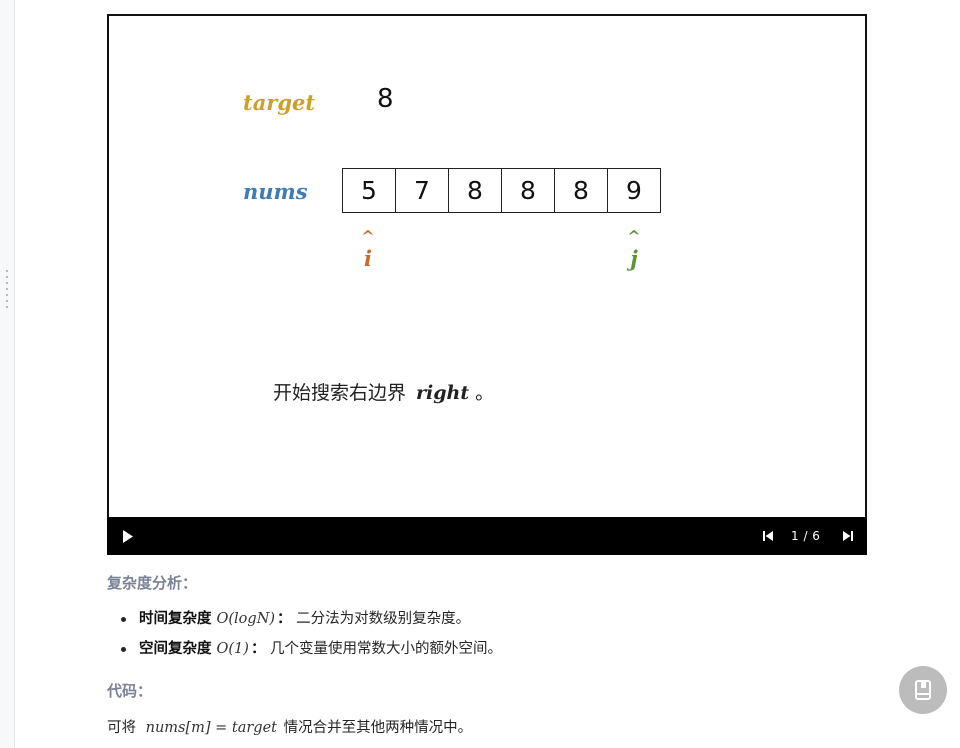 This screenshot has width=960, height=748. Describe the element at coordinates (246, 619) in the screenshot. I see `item-math: O(logN)` at that location.